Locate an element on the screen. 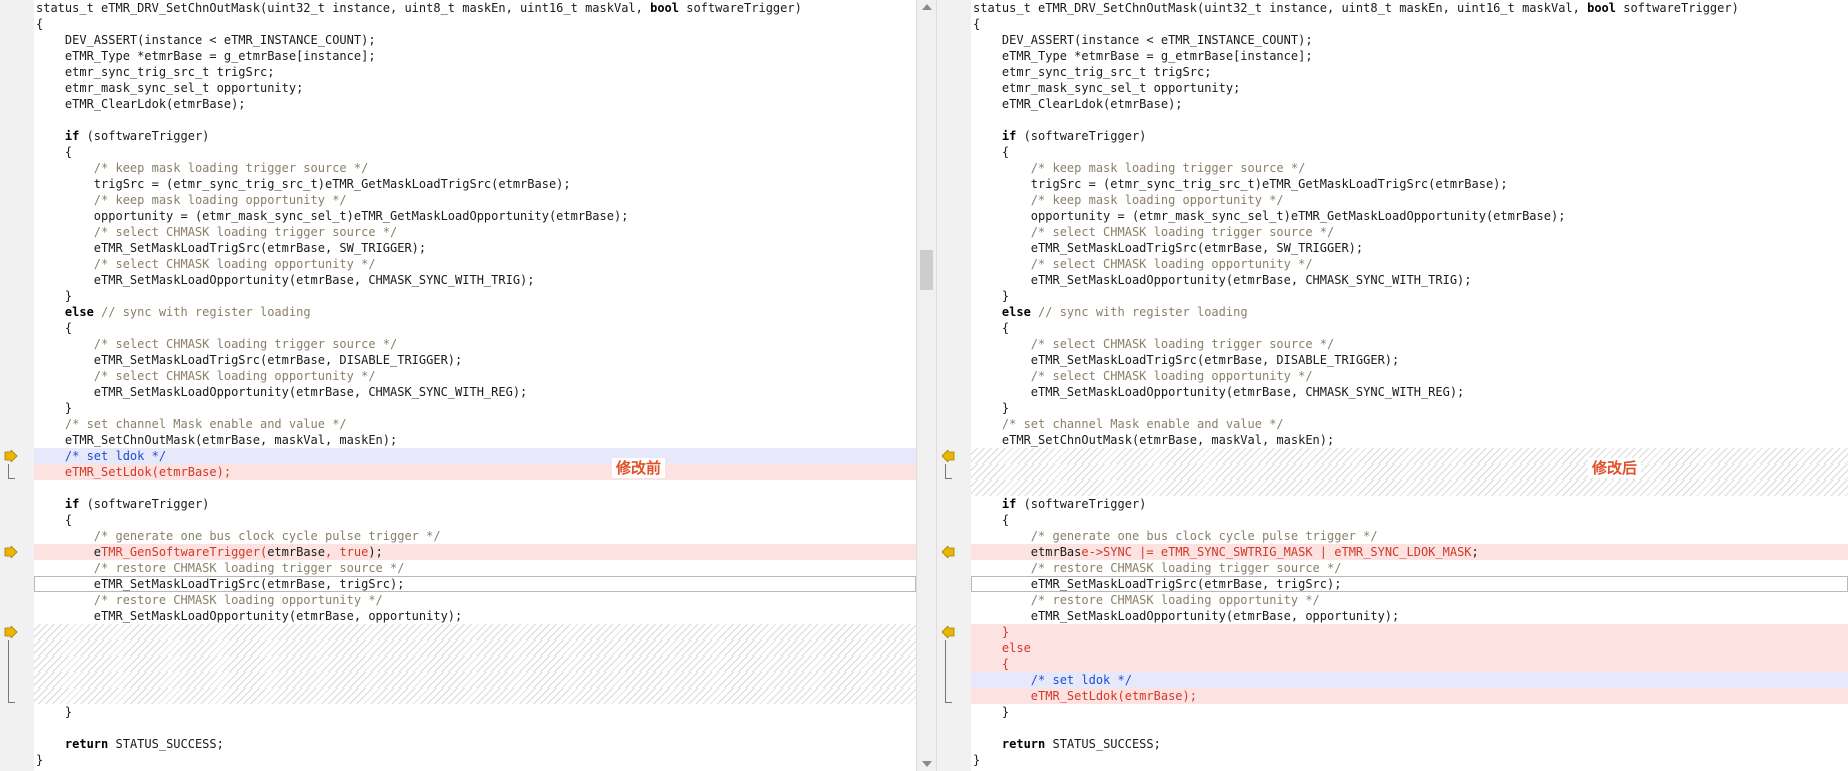 The height and width of the screenshot is (771, 1848). code-line: etmr_mask_sync_sel_t opportunity; is located at coordinates (475, 88).